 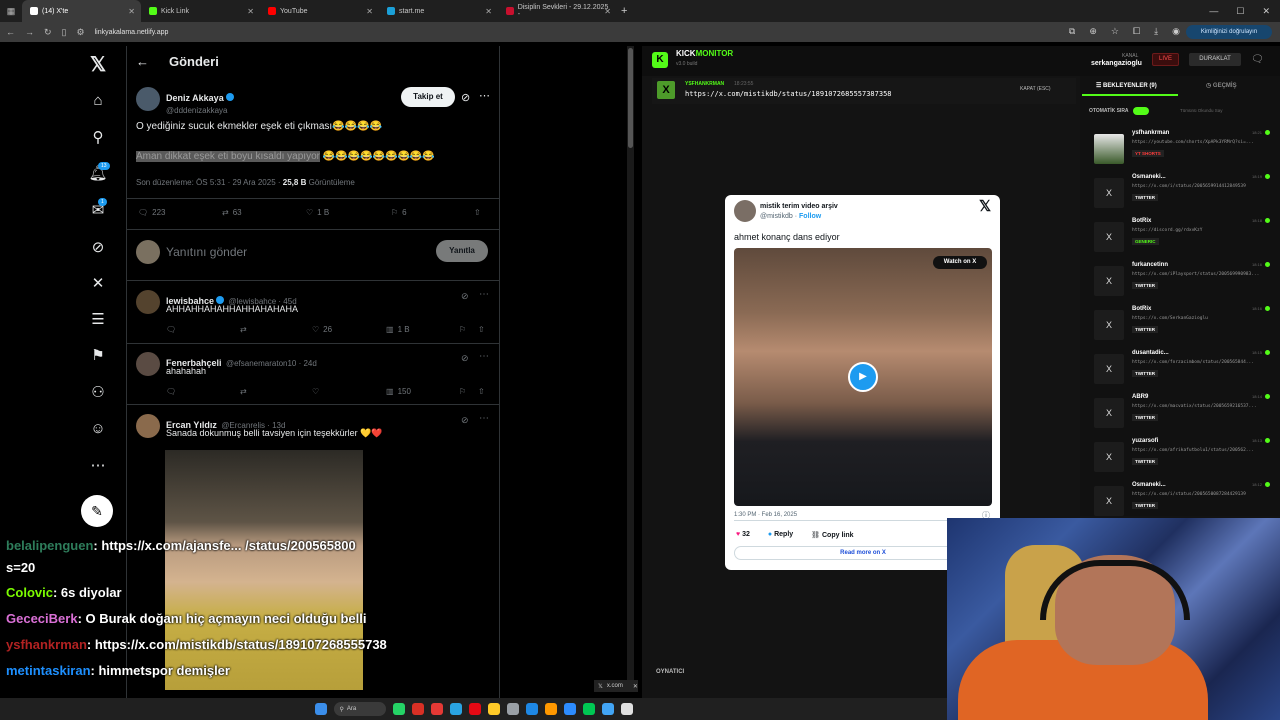 What do you see at coordinates (1176, 31) in the screenshot?
I see `profile-icon: ◉` at bounding box center [1176, 31].